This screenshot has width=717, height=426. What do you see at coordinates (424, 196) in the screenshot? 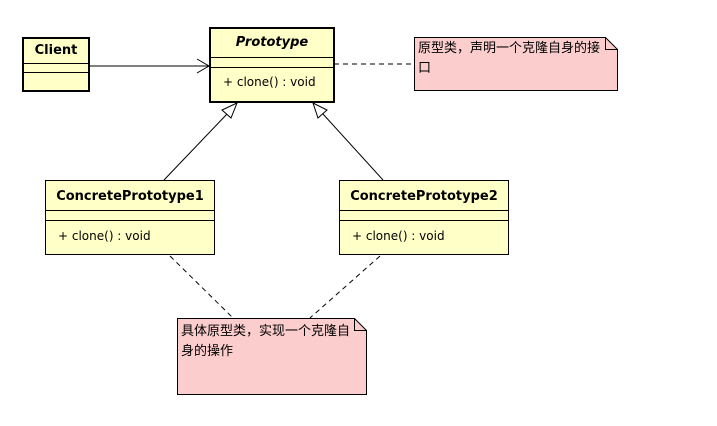
I see `concrete-prototype-2-class-name: ConcretePrototype2` at bounding box center [424, 196].